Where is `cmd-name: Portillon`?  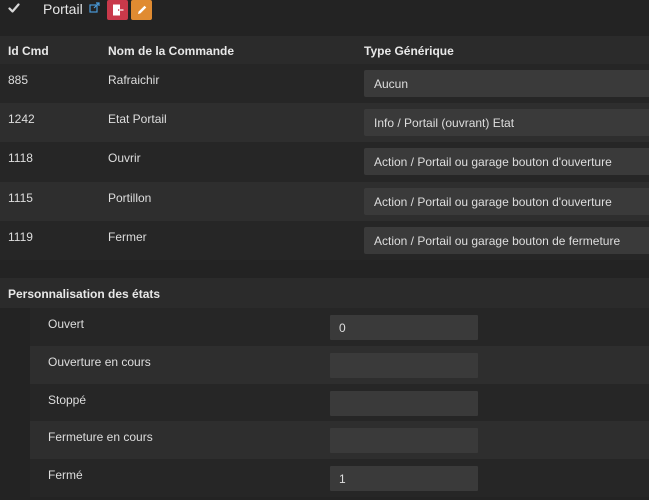 cmd-name: Portillon is located at coordinates (130, 197).